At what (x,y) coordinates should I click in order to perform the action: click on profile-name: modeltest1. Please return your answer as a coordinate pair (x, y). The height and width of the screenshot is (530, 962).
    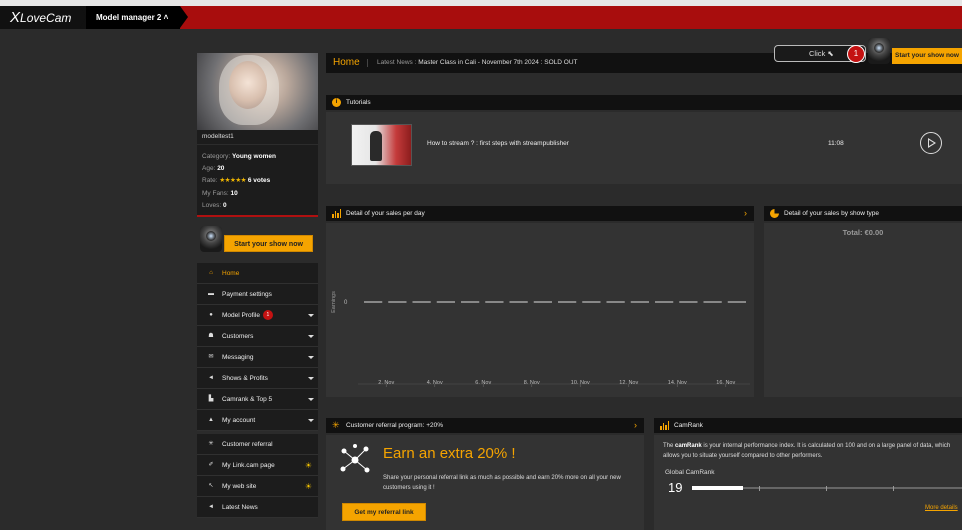
    Looking at the image, I should click on (257, 137).